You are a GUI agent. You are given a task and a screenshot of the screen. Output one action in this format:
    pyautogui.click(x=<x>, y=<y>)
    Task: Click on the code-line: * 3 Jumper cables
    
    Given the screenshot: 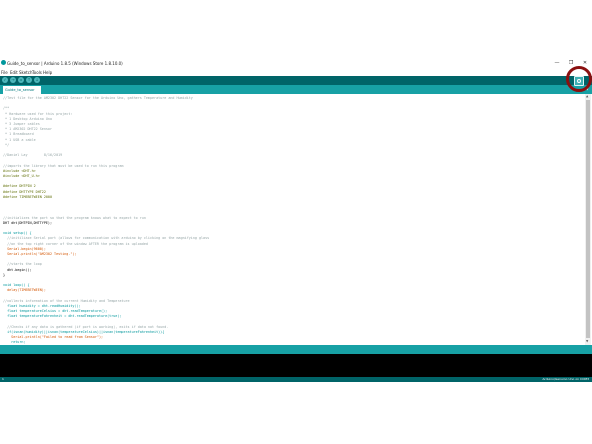 What is the action you would take?
    pyautogui.click(x=21, y=124)
    